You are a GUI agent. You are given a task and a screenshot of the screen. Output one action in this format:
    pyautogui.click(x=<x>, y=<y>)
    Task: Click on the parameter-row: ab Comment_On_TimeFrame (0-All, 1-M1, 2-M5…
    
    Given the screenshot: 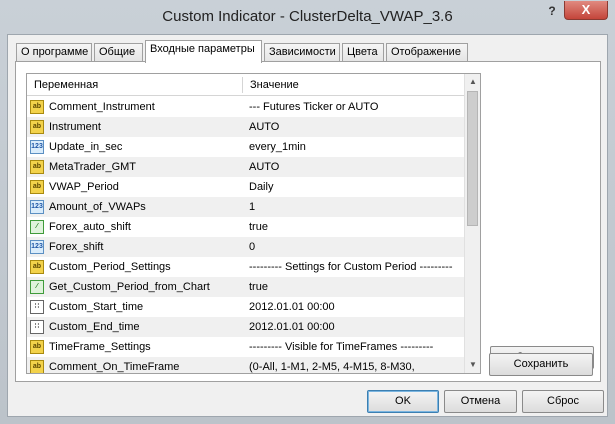 What is the action you would take?
    pyautogui.click(x=246, y=365)
    